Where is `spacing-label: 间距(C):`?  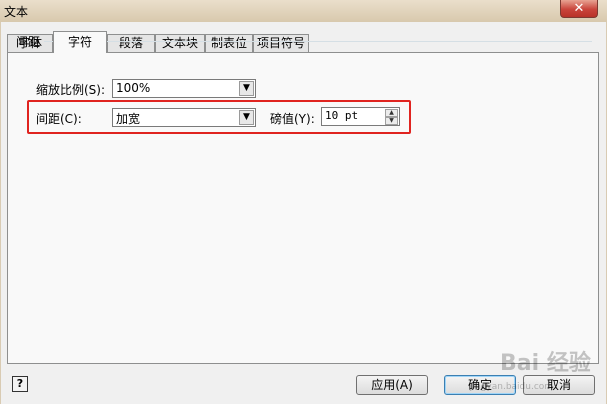
spacing-label: 间距(C): is located at coordinates (59, 119).